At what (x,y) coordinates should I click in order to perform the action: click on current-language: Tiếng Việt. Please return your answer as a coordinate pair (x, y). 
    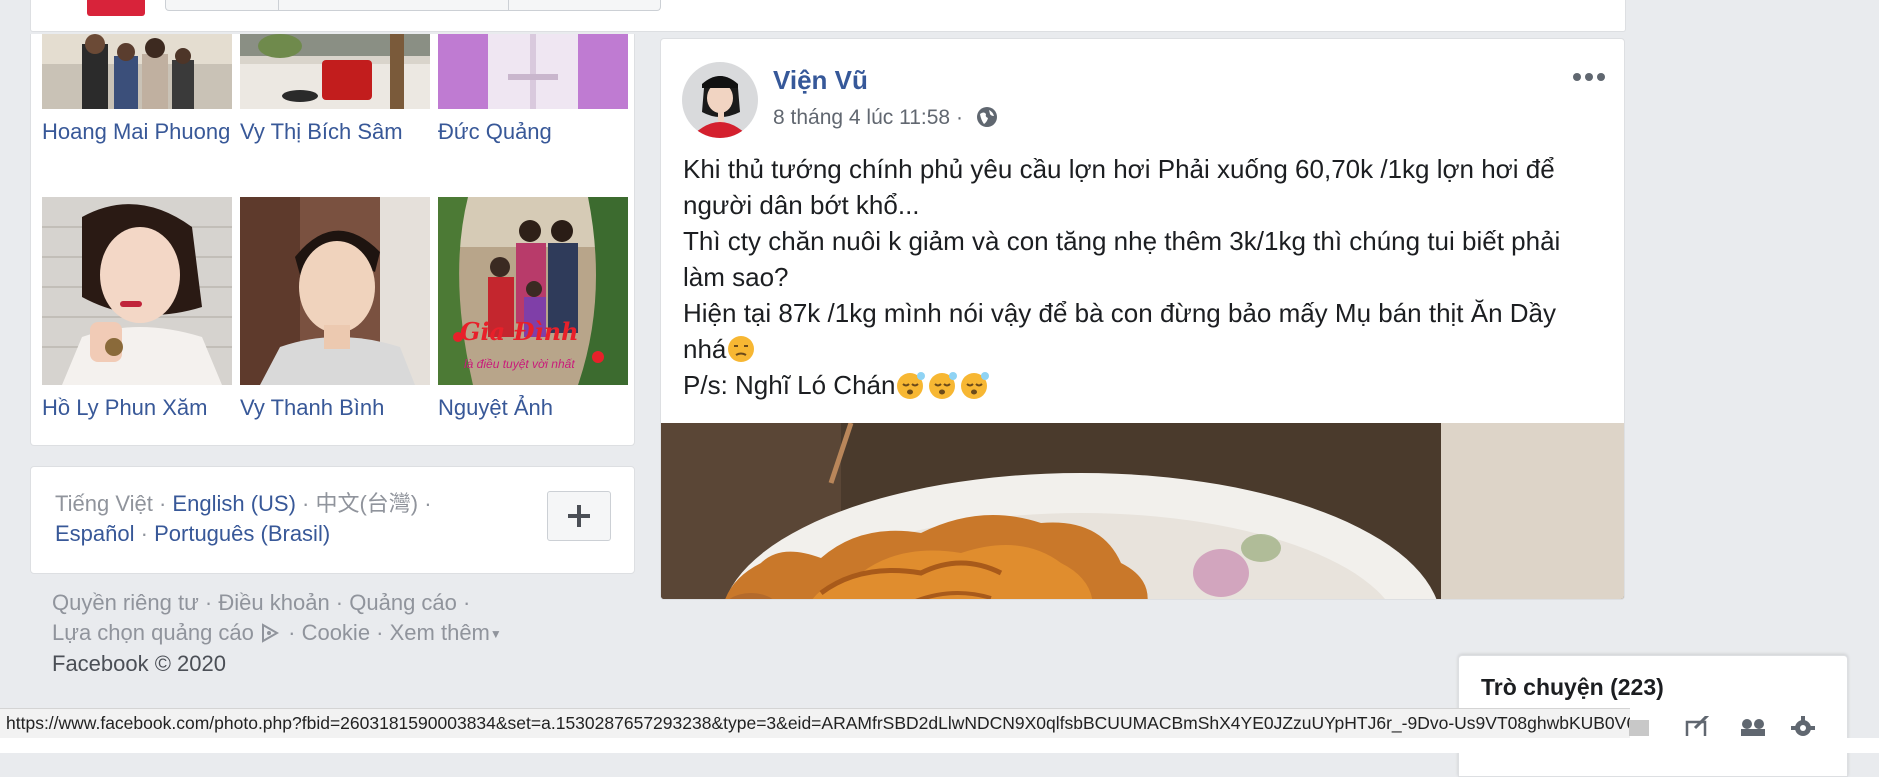
    Looking at the image, I should click on (104, 503).